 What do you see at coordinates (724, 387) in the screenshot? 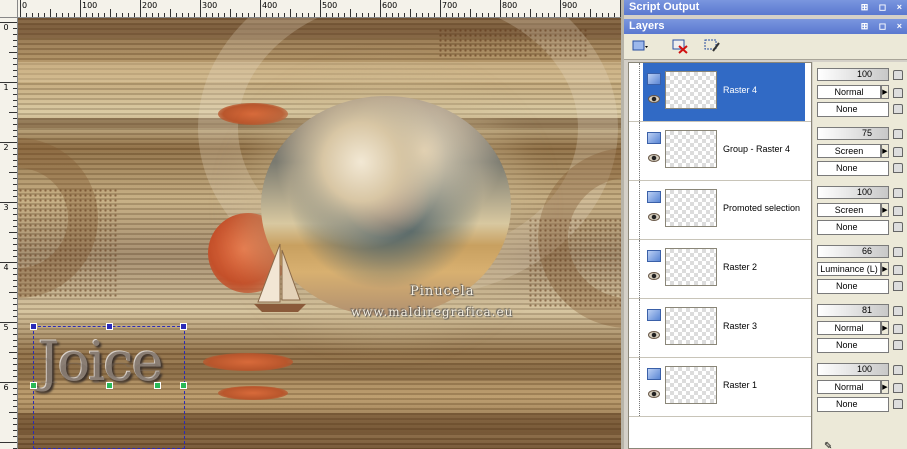
I see `layer-name-area: Raster 1` at bounding box center [724, 387].